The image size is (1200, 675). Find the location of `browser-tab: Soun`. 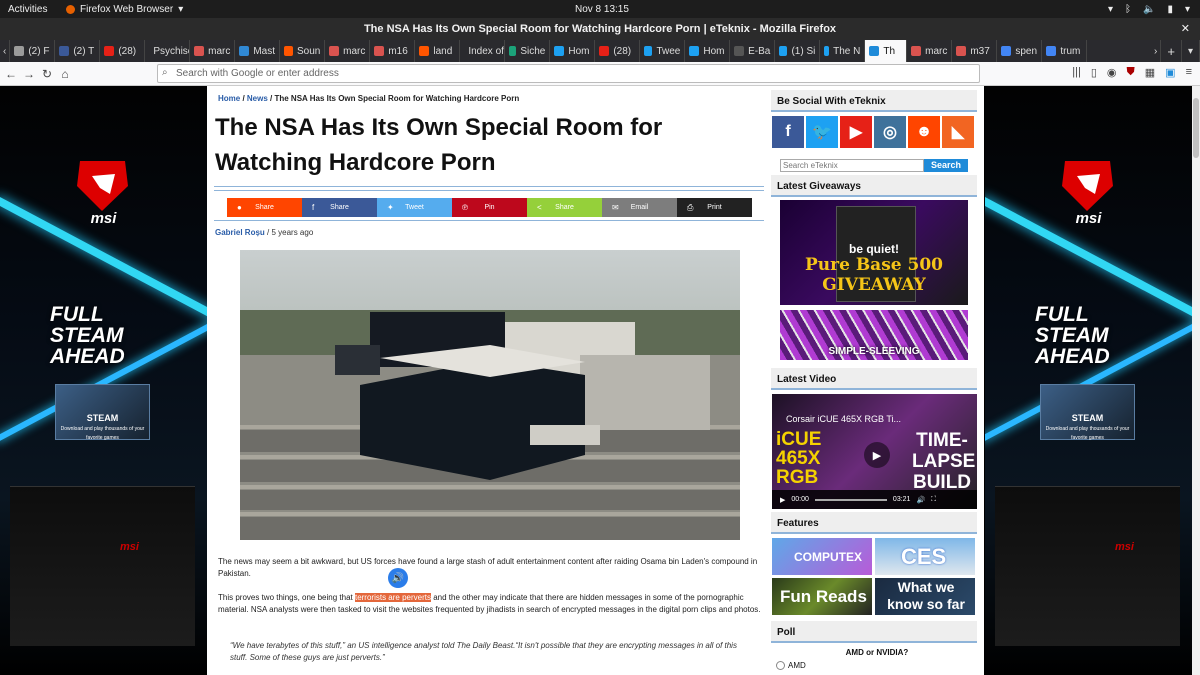

browser-tab: Soun is located at coordinates (303, 51).